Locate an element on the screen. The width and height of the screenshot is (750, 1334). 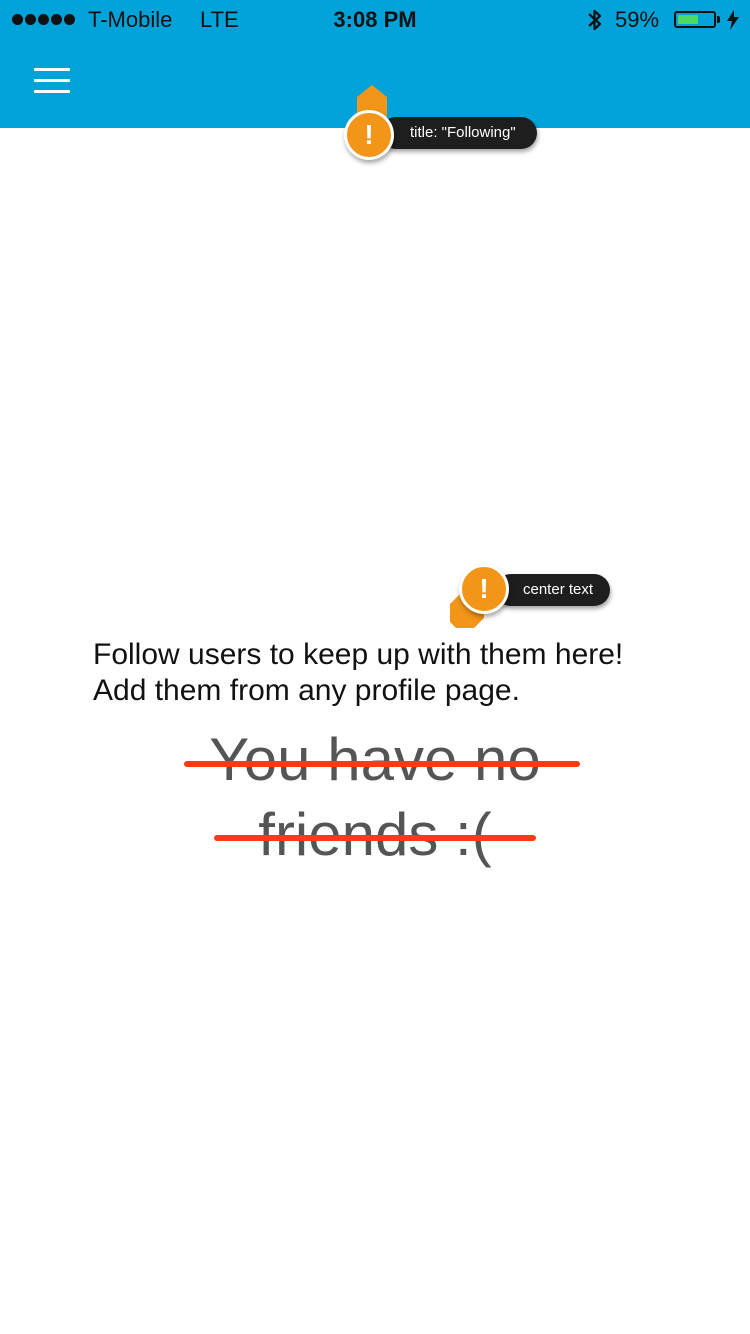
battery-level-fill is located at coordinates (688, 19).